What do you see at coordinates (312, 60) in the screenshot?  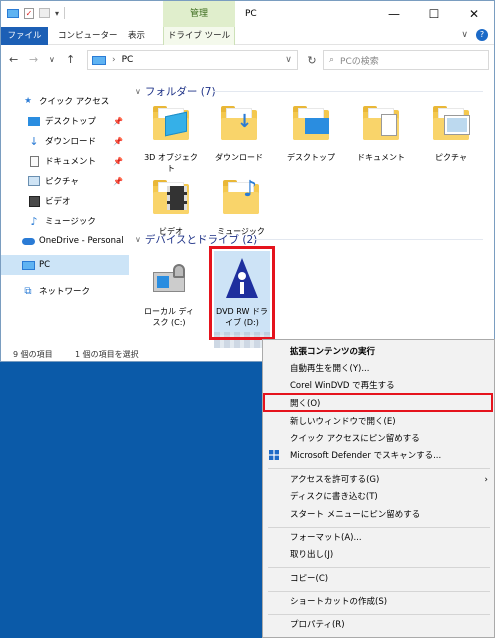 I see `refresh-icon: ↻` at bounding box center [312, 60].